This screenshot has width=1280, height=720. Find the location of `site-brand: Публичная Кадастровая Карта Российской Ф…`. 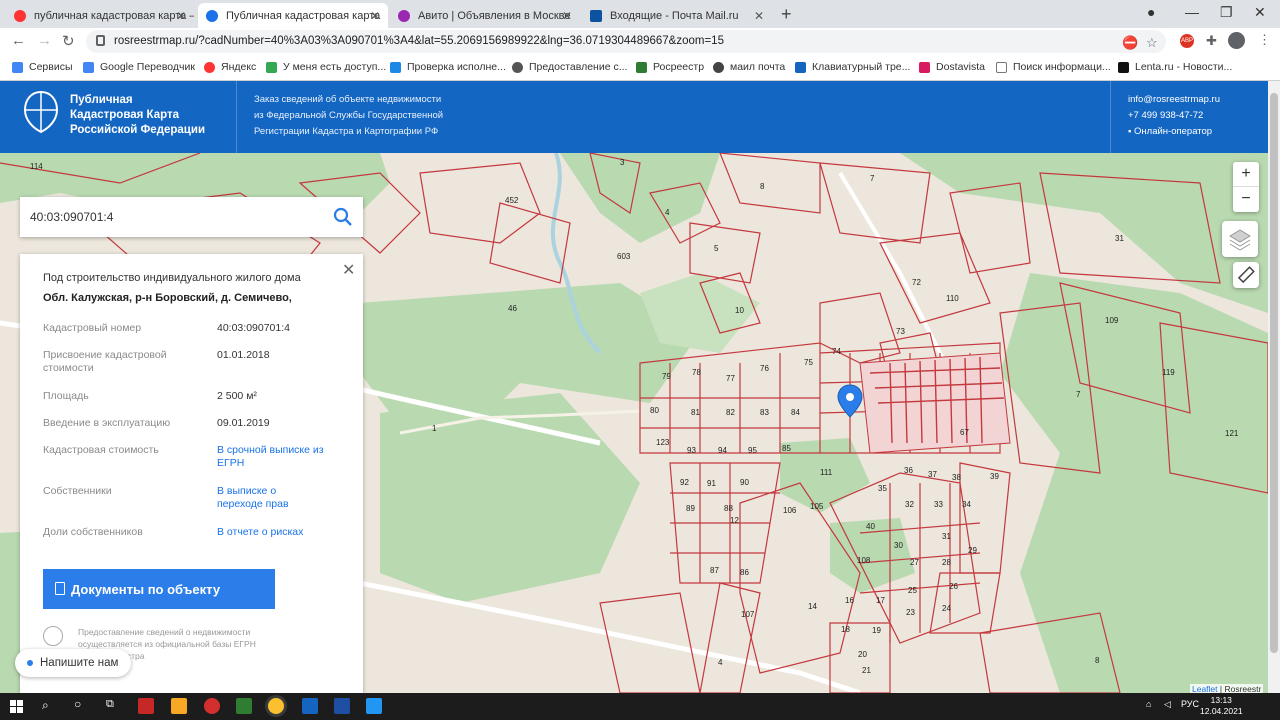

site-brand: Публичная Кадастровая Карта Российской Ф… is located at coordinates (137, 115).